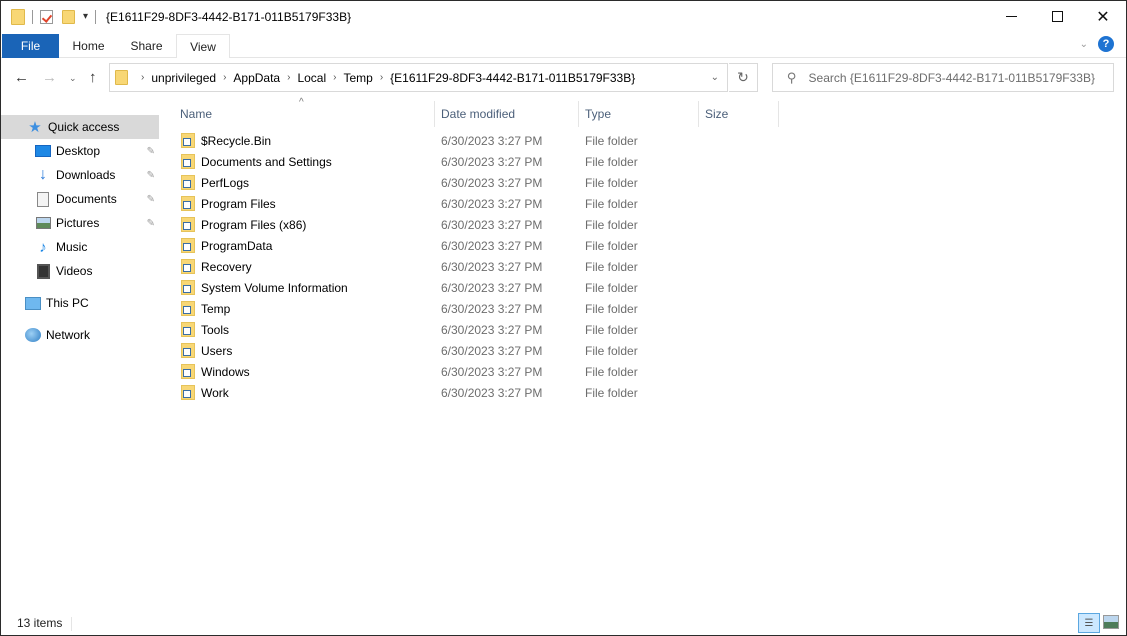 The width and height of the screenshot is (1127, 636). I want to click on refresh-button: ↻, so click(743, 77).